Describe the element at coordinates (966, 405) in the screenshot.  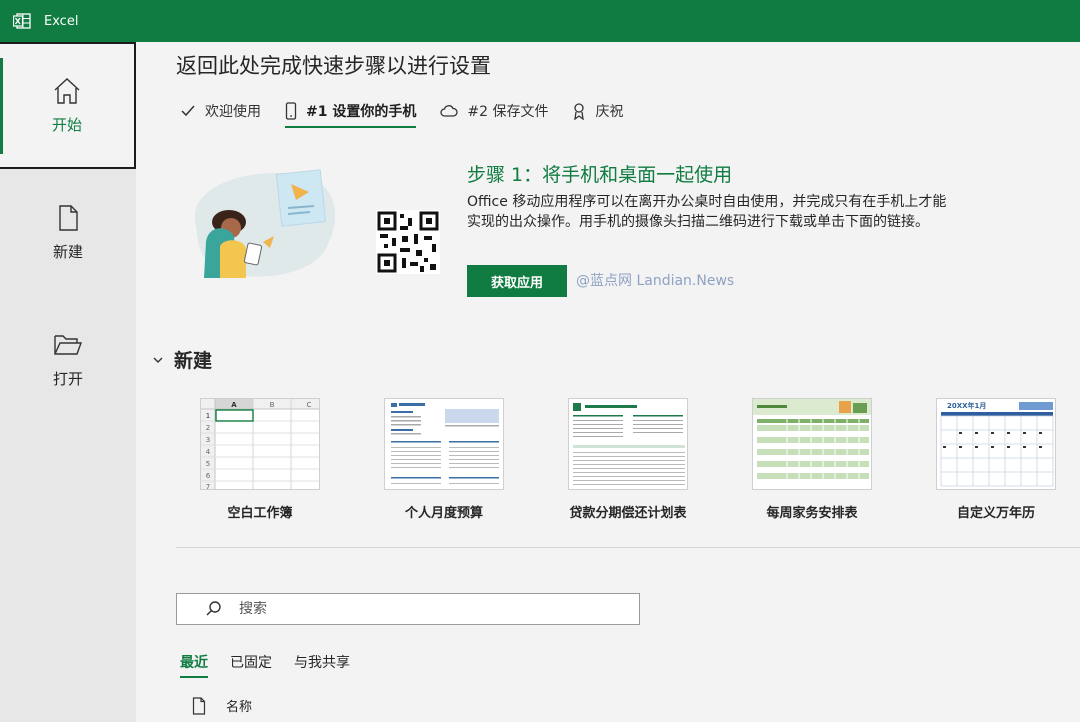
I see `calendar-title: 20XX年1月` at that location.